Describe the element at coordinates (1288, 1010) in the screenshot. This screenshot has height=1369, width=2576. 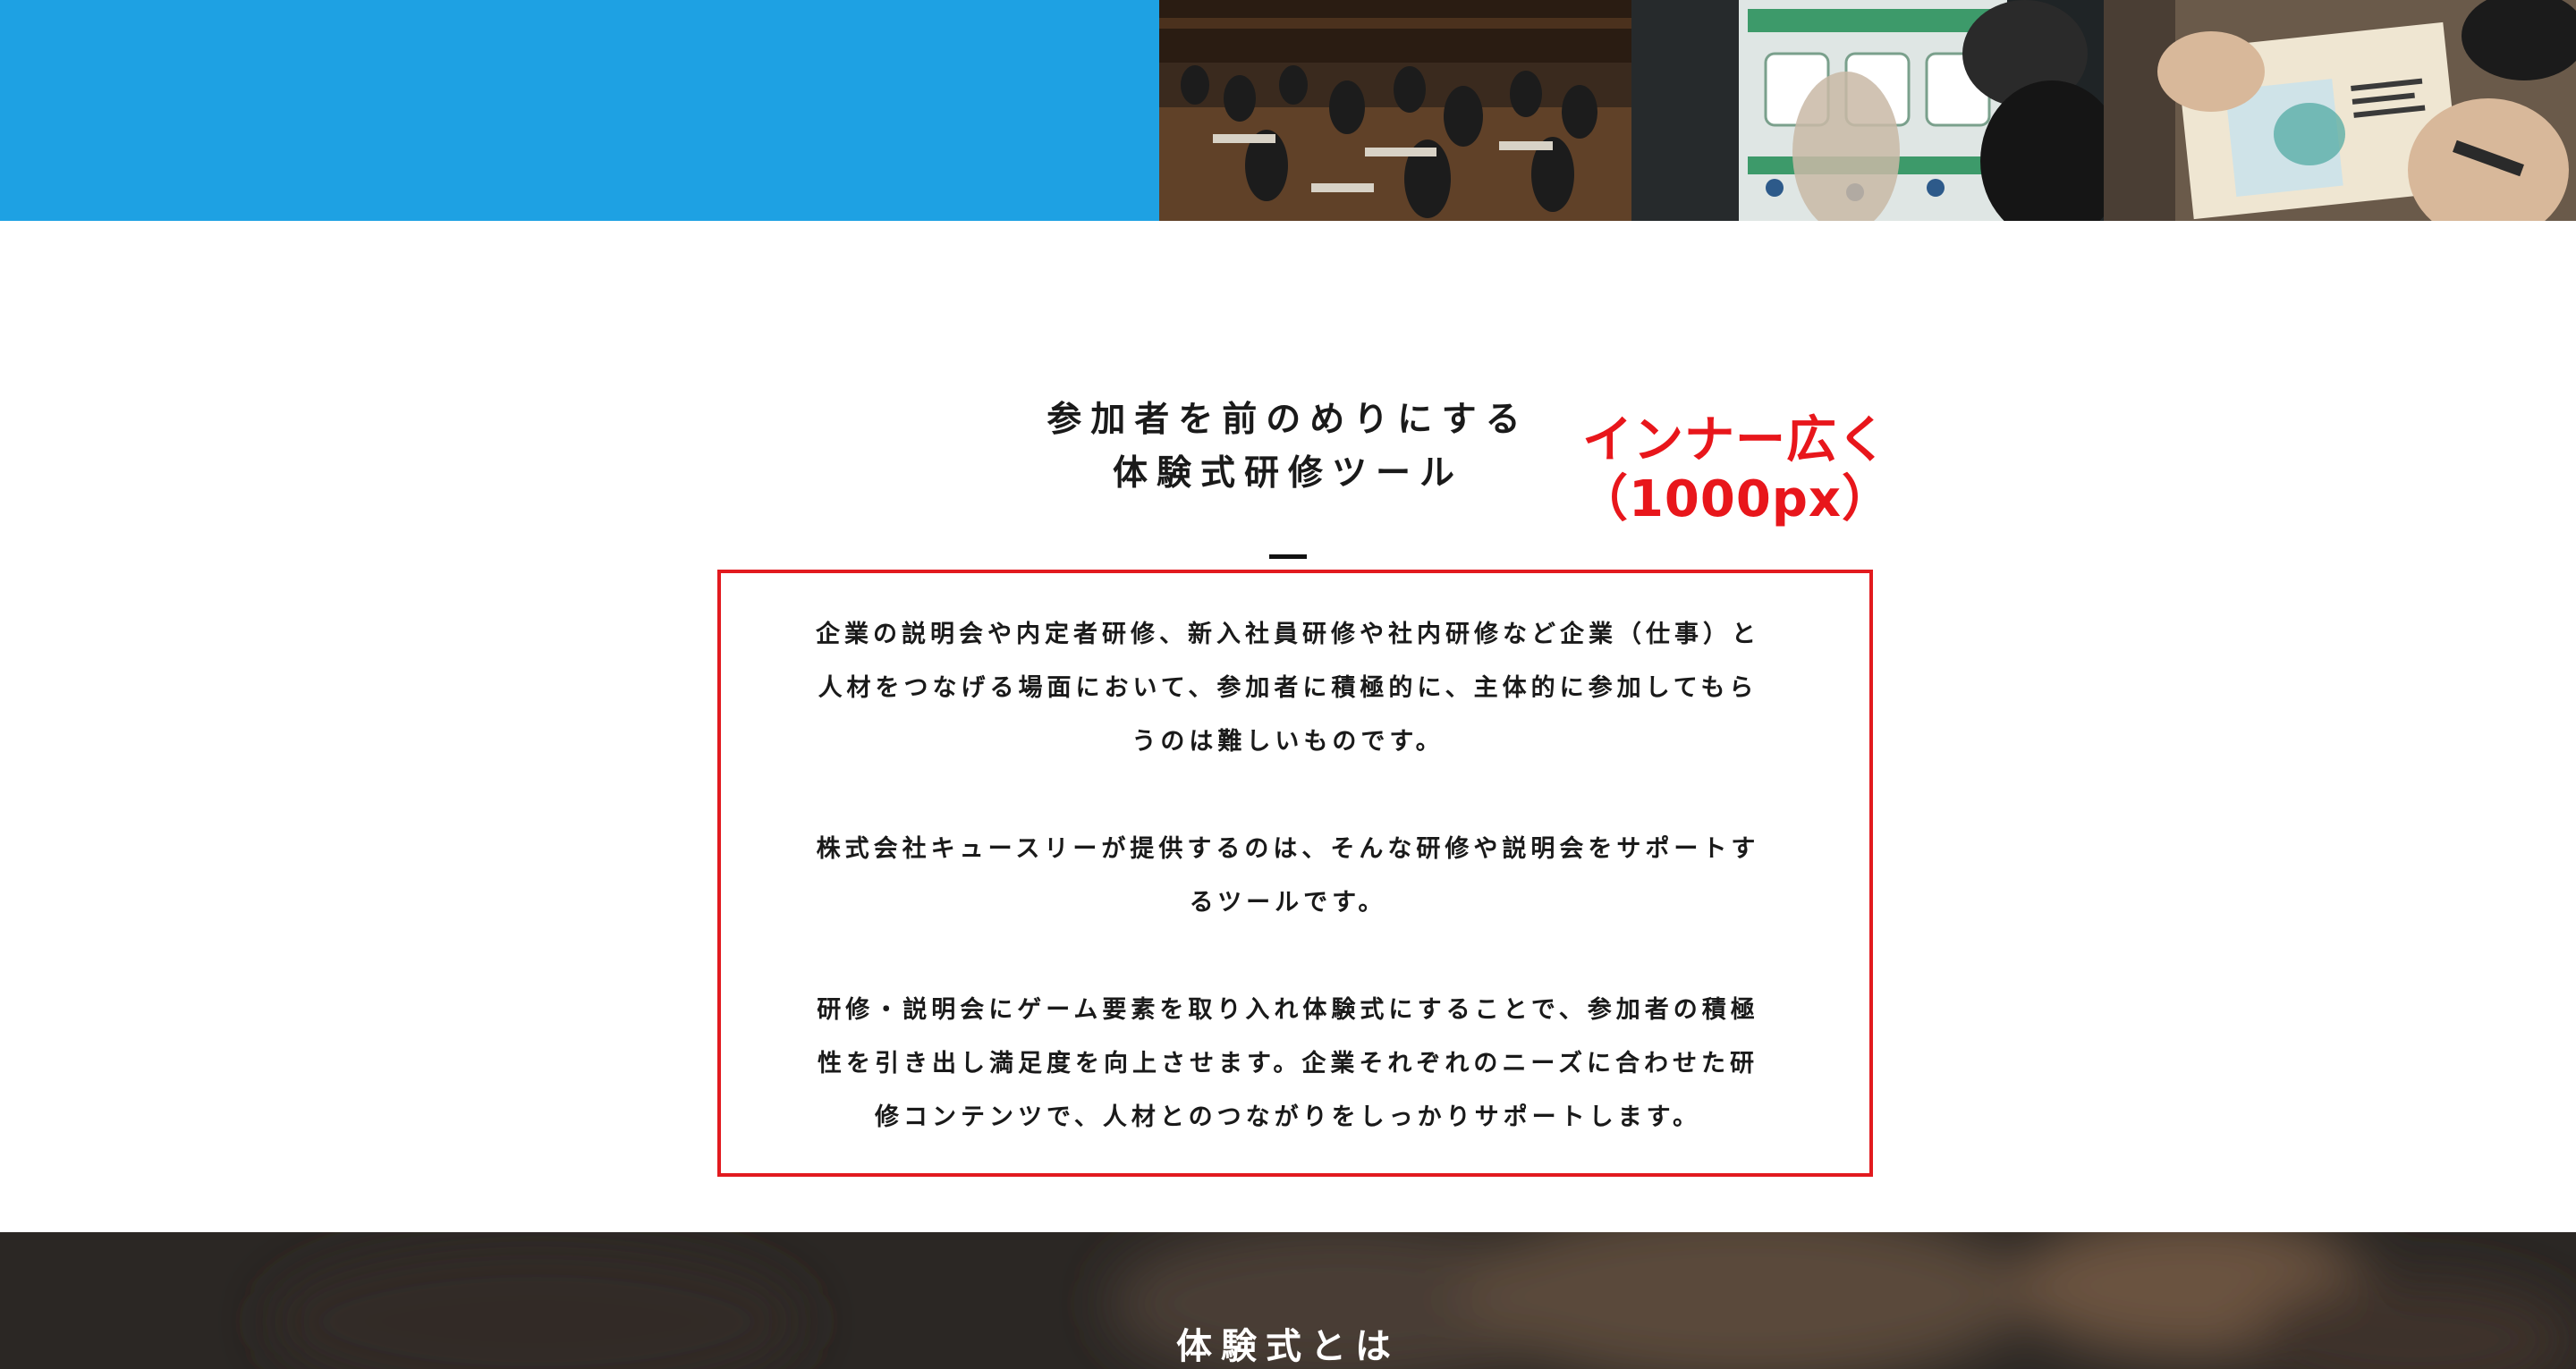
I see `text-line: 研修・説明会にゲーム要素を取り入れ体験式にすることで、参加者の積極` at that location.